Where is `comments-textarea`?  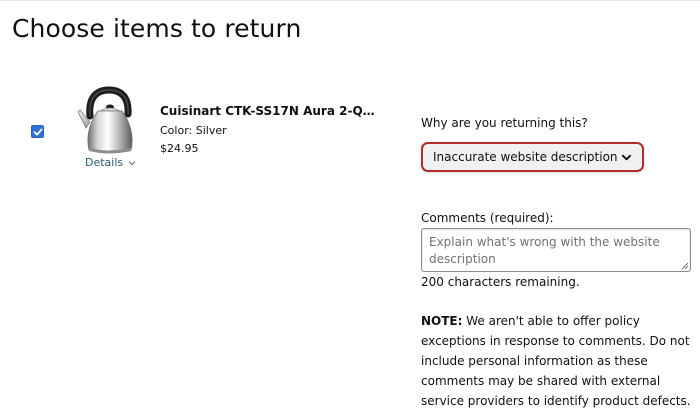
comments-textarea is located at coordinates (556, 250).